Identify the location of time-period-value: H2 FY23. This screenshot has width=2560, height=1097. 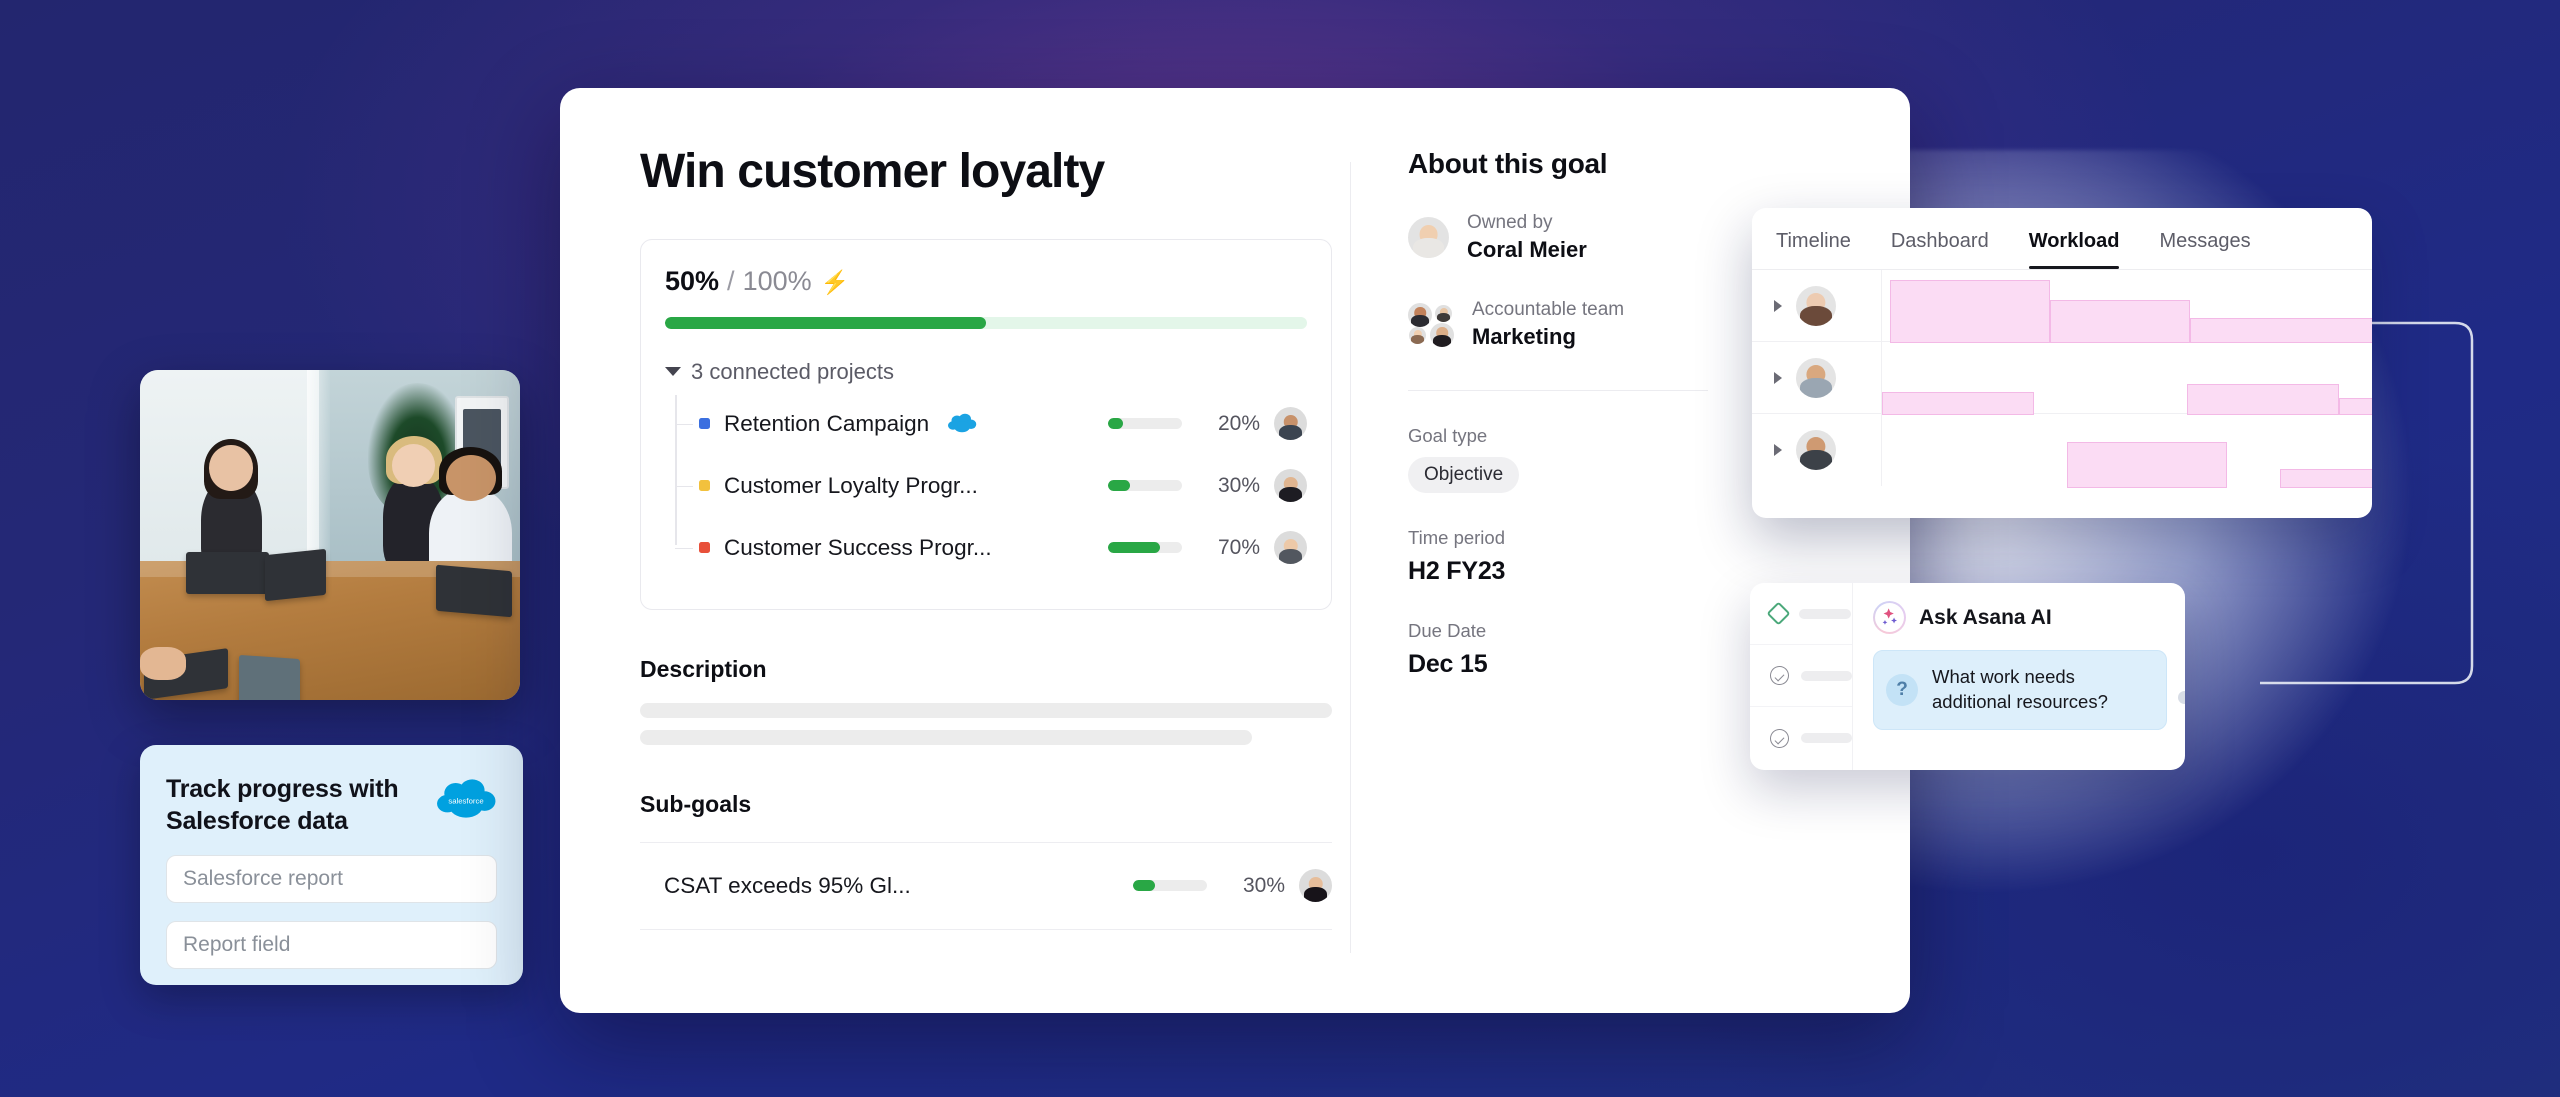
(1659, 571).